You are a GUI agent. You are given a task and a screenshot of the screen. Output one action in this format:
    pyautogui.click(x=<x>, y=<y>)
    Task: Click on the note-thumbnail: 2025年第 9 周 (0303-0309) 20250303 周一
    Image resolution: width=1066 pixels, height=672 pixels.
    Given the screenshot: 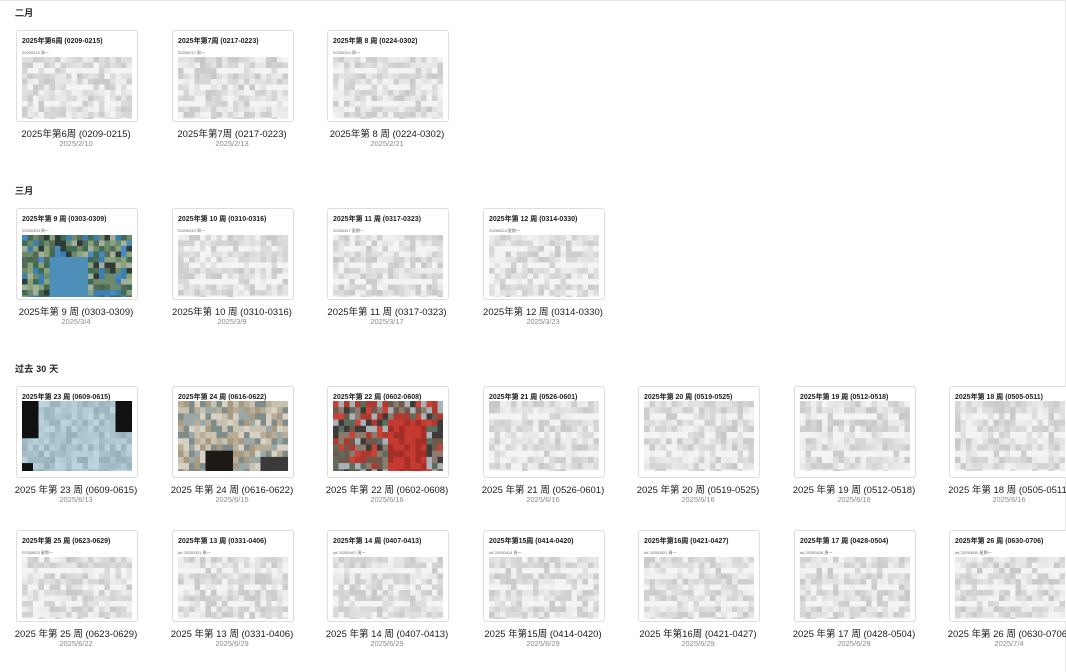 What is the action you would take?
    pyautogui.click(x=77, y=254)
    